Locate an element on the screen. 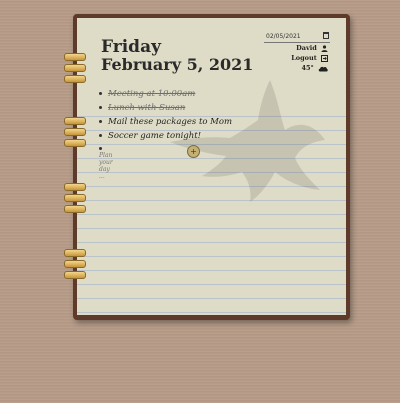  user-info: David is located at coordinates (312, 48).